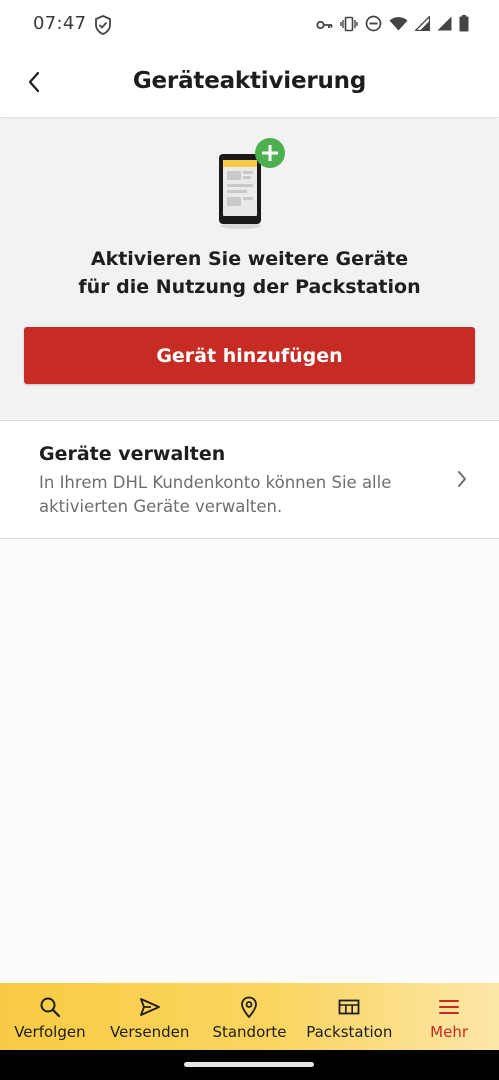 This screenshot has width=499, height=1080. I want to click on nav-item-standorte: Standorte, so click(250, 1016).